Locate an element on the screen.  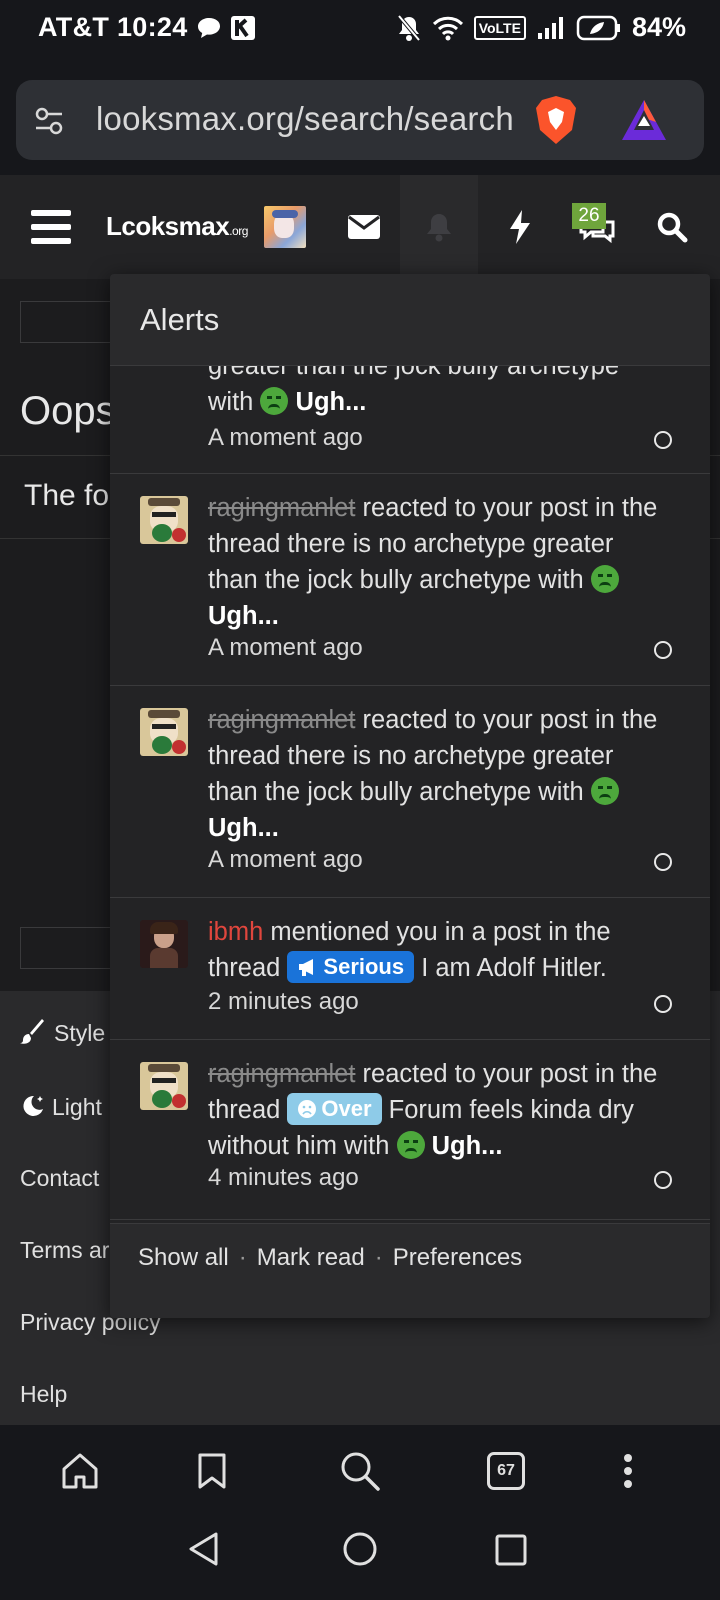
alert-time: 4 minutes ago is located at coordinates (283, 1177).